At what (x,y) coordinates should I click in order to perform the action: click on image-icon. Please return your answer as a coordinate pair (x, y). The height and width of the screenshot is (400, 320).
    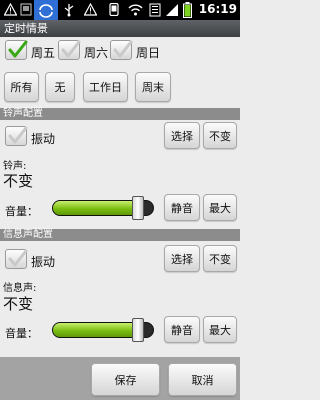
    Looking at the image, I should click on (26, 9).